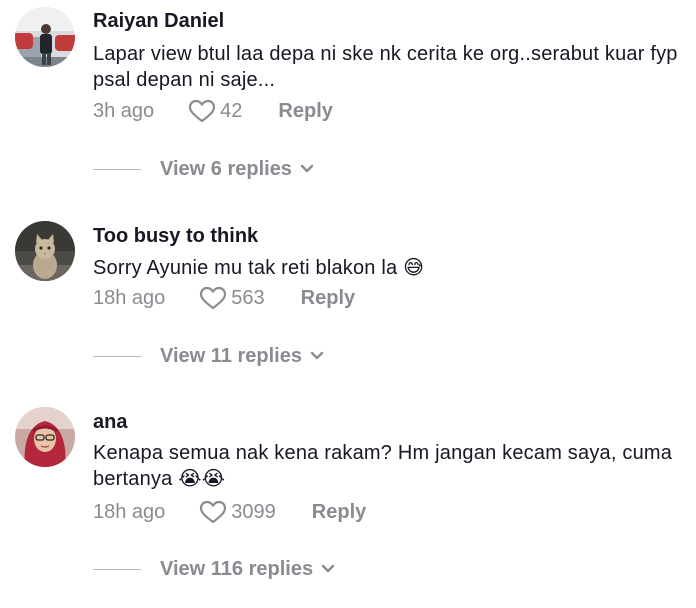  What do you see at coordinates (110, 422) in the screenshot?
I see `comment-username: ana` at bounding box center [110, 422].